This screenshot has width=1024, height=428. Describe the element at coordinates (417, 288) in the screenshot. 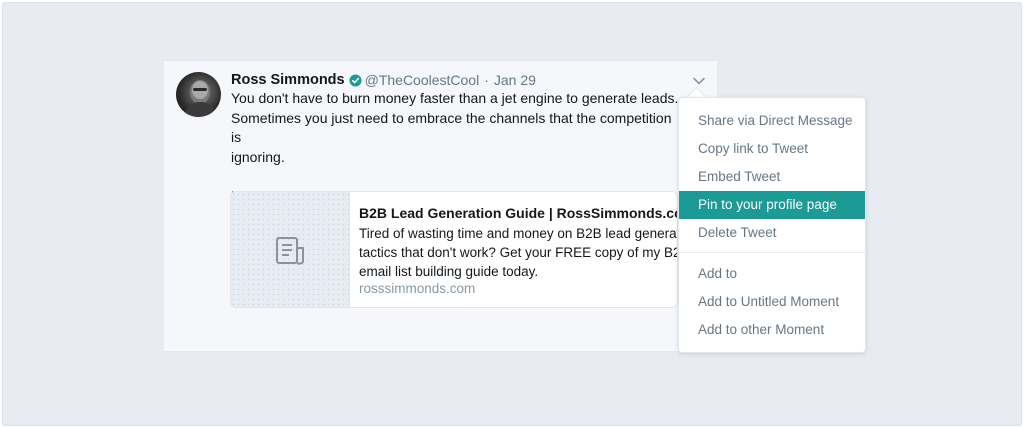

I see `link-domain: rosssimmonds.com` at that location.